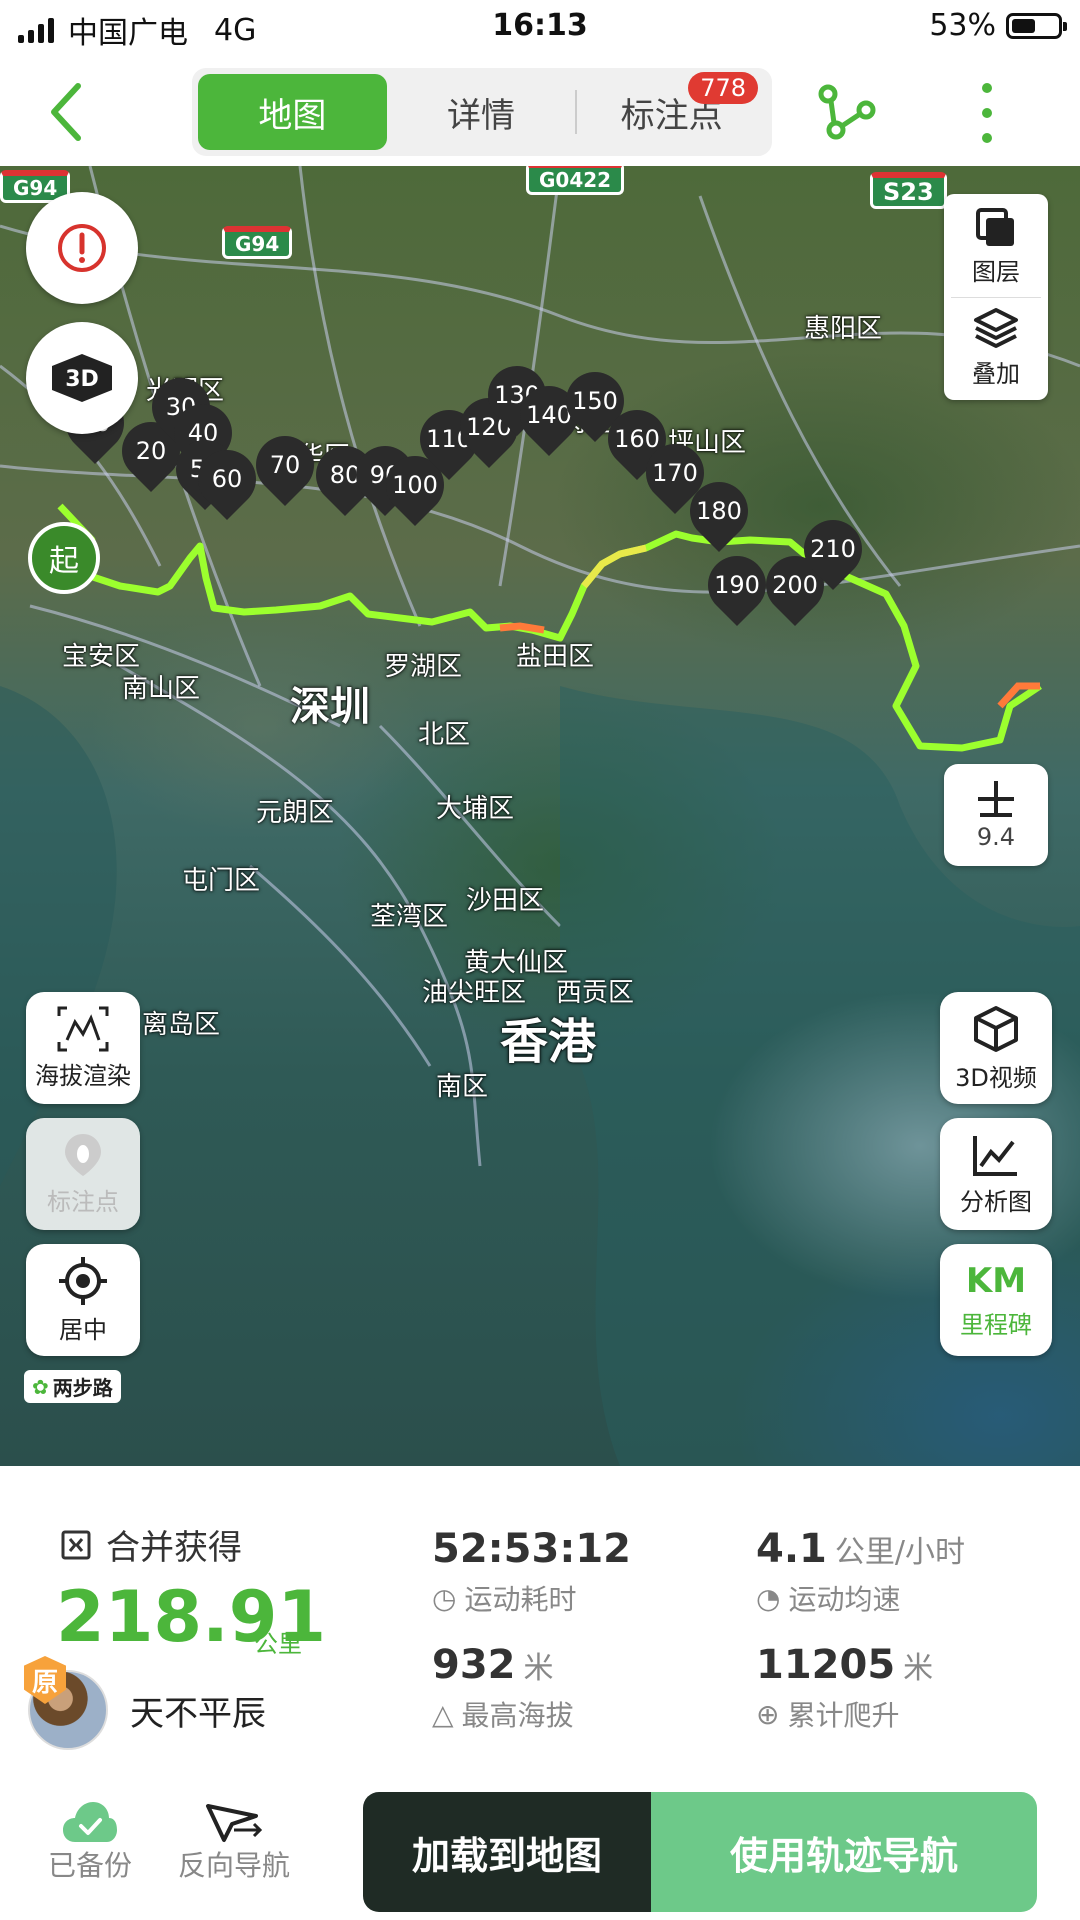 The width and height of the screenshot is (1080, 1920). Describe the element at coordinates (40, 1386) in the screenshot. I see `brand-icon: ✿` at that location.